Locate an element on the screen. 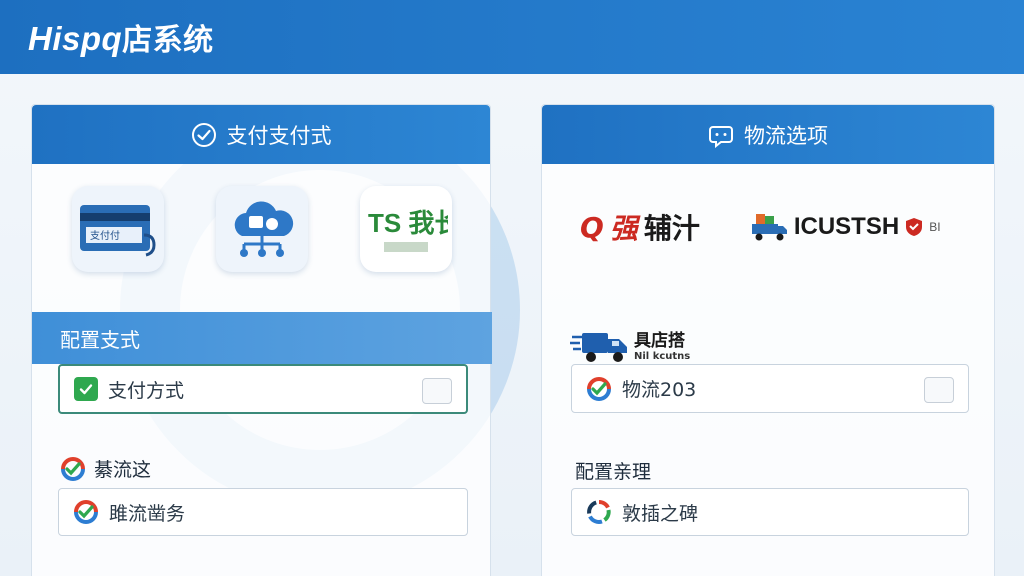 This screenshot has height=576, width=1024. logistics-panel-header: 物流选项 is located at coordinates (768, 134).